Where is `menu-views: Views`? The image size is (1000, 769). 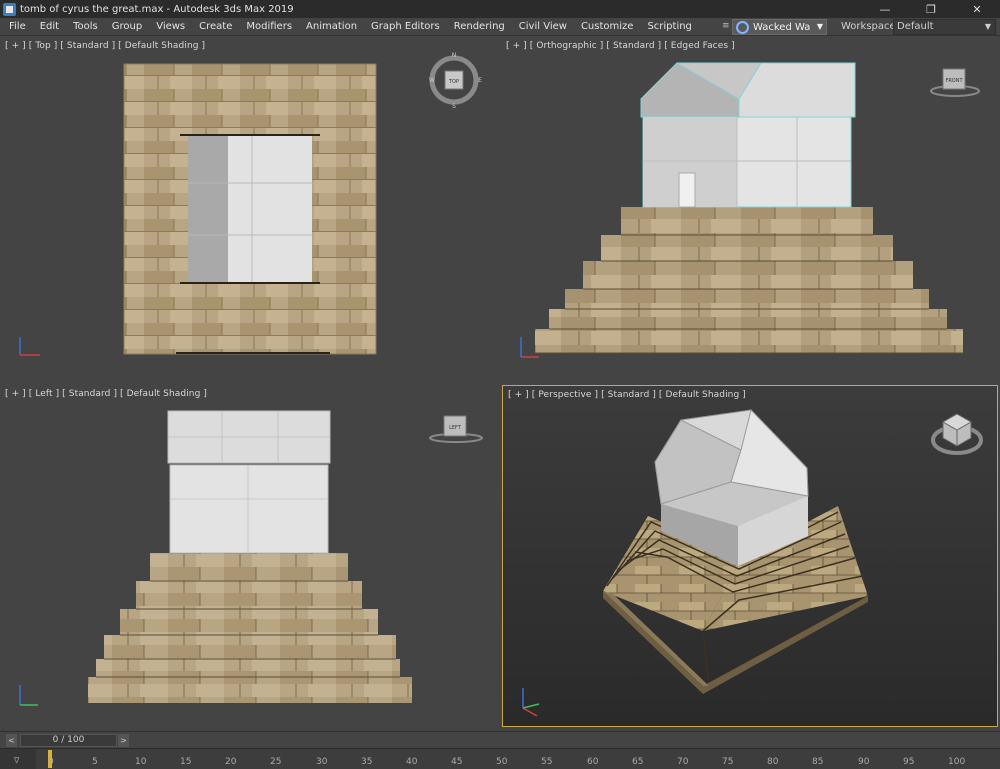
menu-views: Views is located at coordinates (170, 26).